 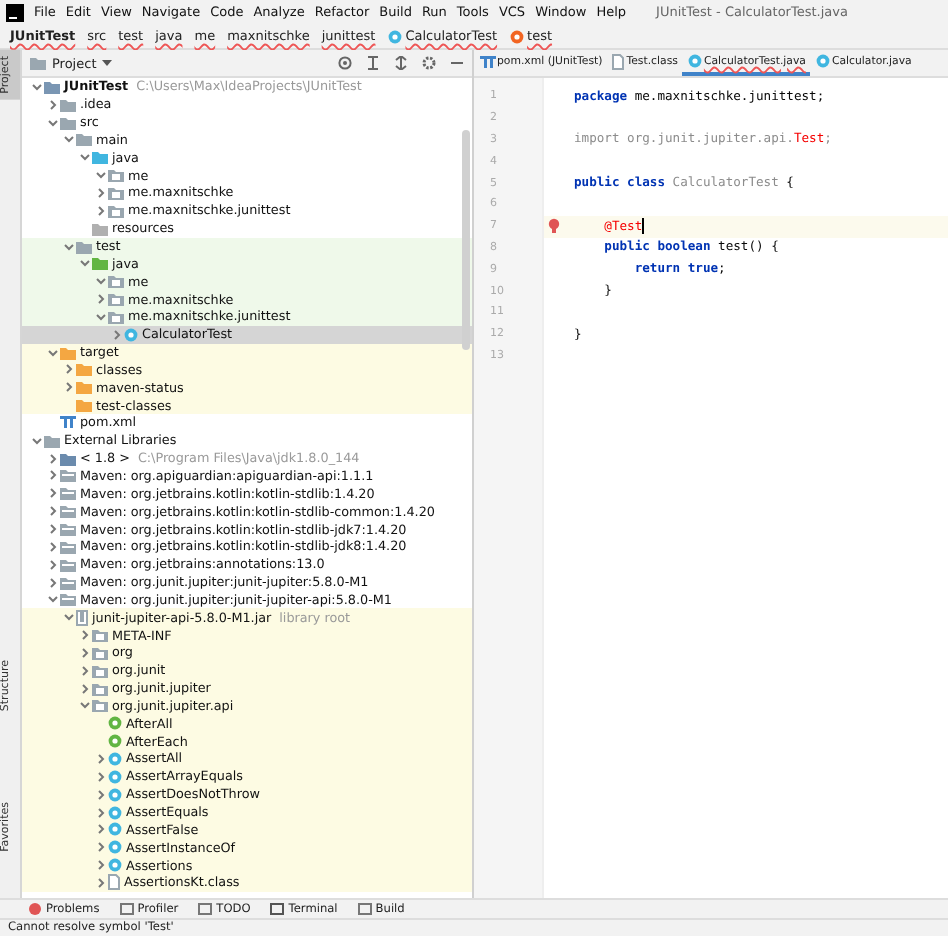 I want to click on expand-all-icon, so click(x=401, y=63).